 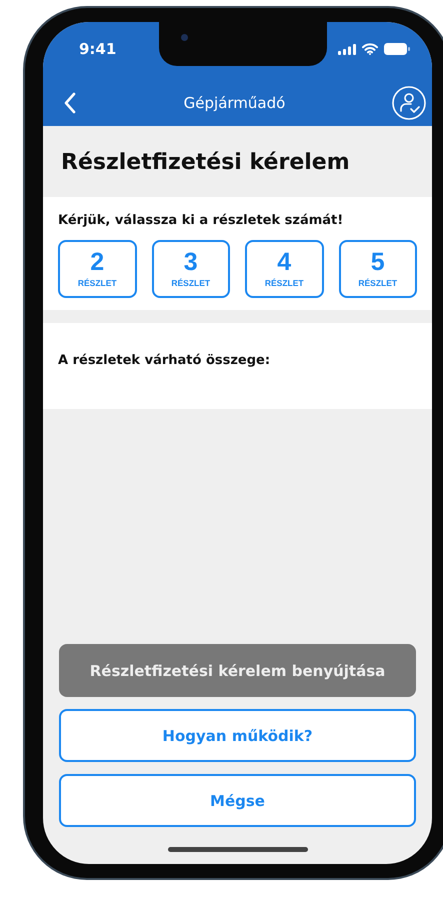 I want to click on action-button: Hogyan működik?, so click(x=237, y=735).